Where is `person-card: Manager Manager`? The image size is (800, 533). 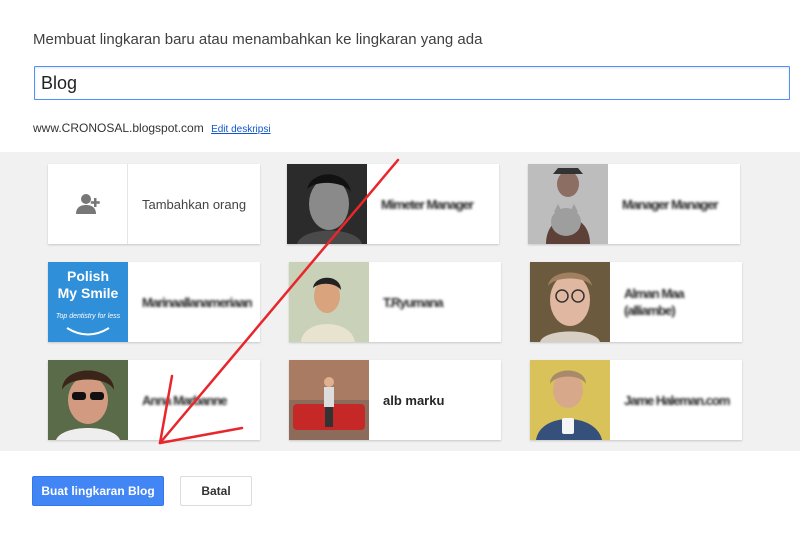
person-card: Manager Manager is located at coordinates (634, 204).